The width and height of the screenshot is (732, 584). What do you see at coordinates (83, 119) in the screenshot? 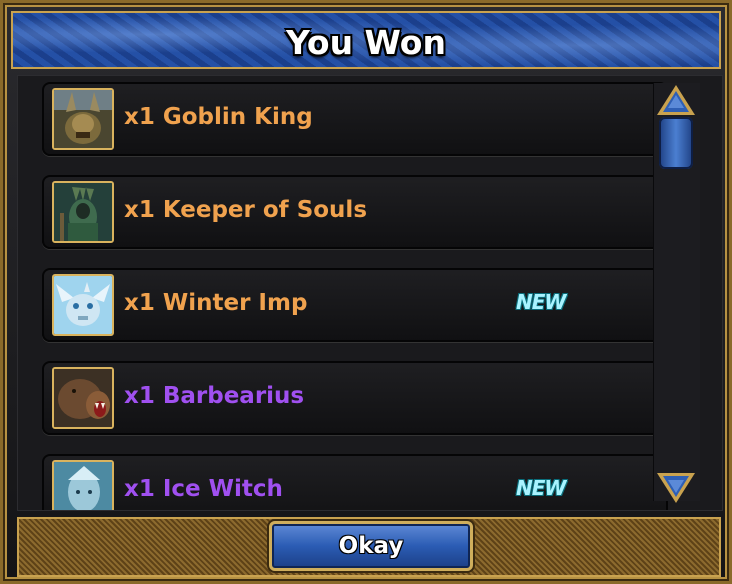
I see `goblin-king-portrait` at bounding box center [83, 119].